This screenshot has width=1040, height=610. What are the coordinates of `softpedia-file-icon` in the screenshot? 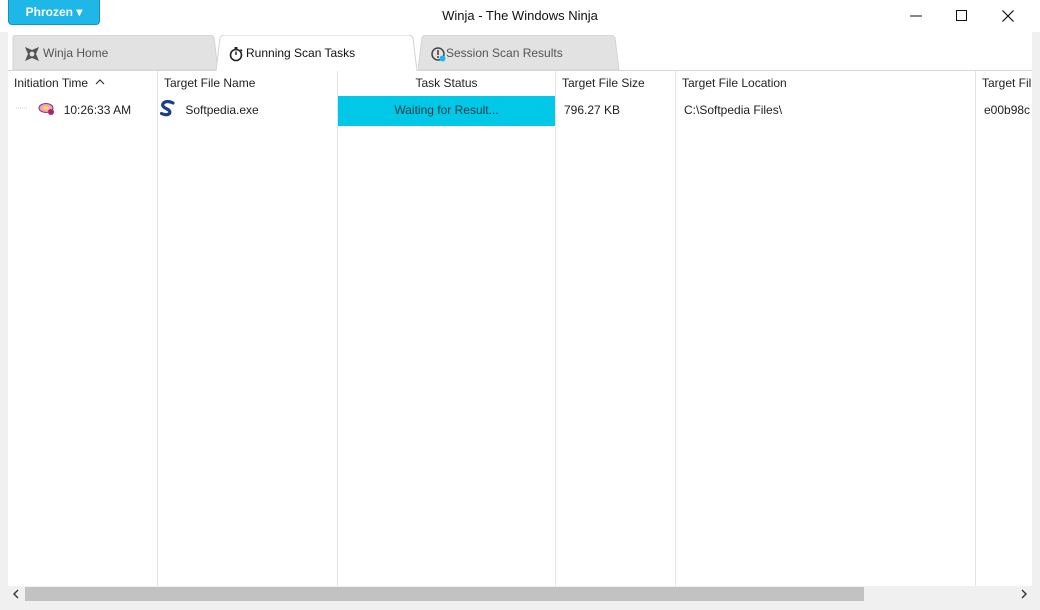 It's located at (167, 108).